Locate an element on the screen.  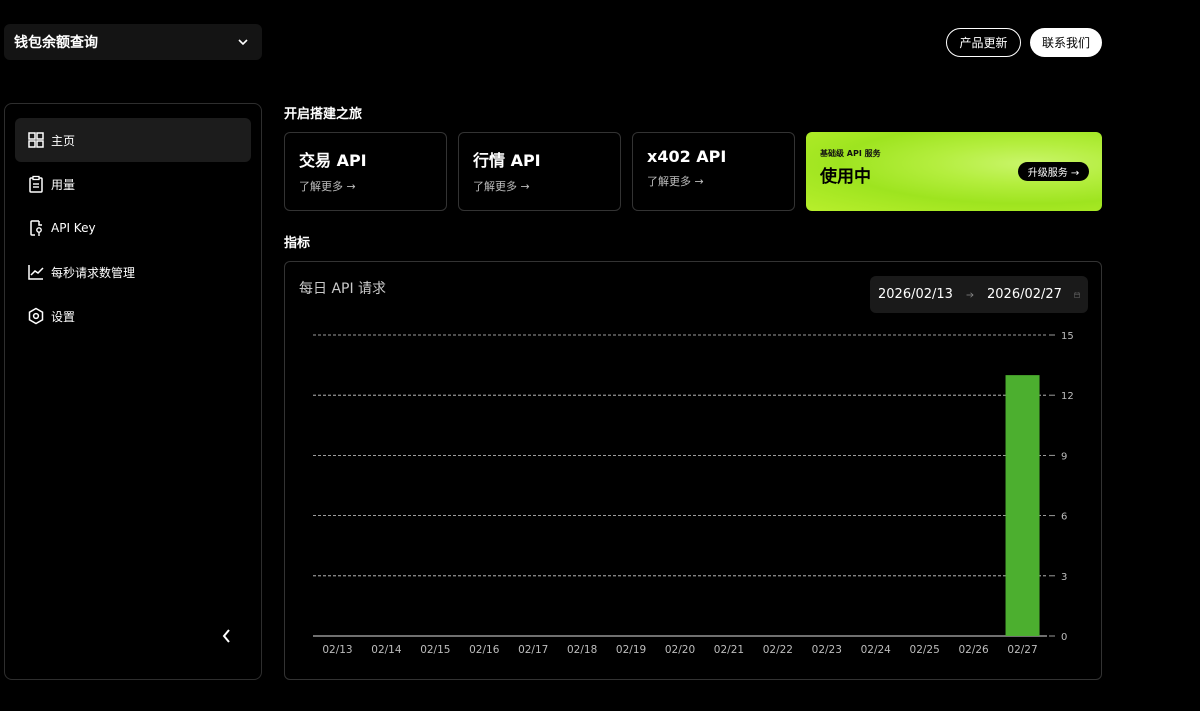
y-tick-label: 9 is located at coordinates (1064, 456).